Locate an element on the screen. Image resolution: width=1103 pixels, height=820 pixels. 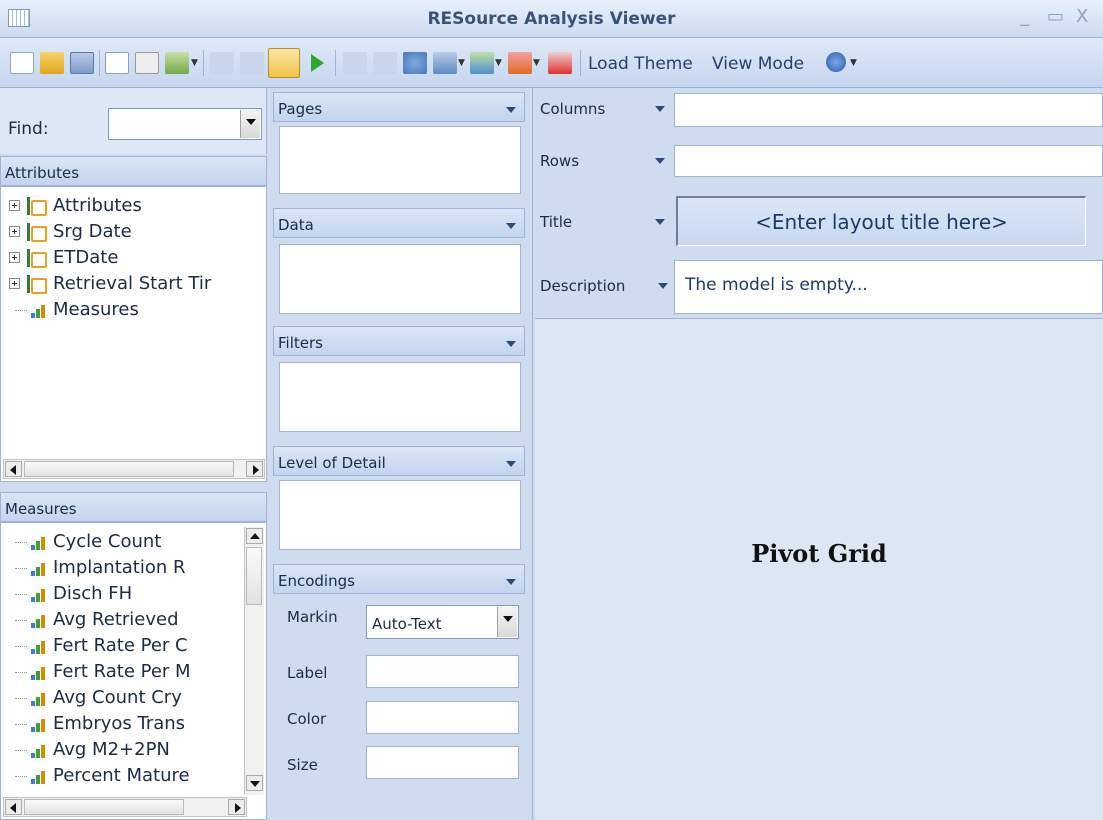
measure-list-item: Avg Retrieved is located at coordinates (124, 620).